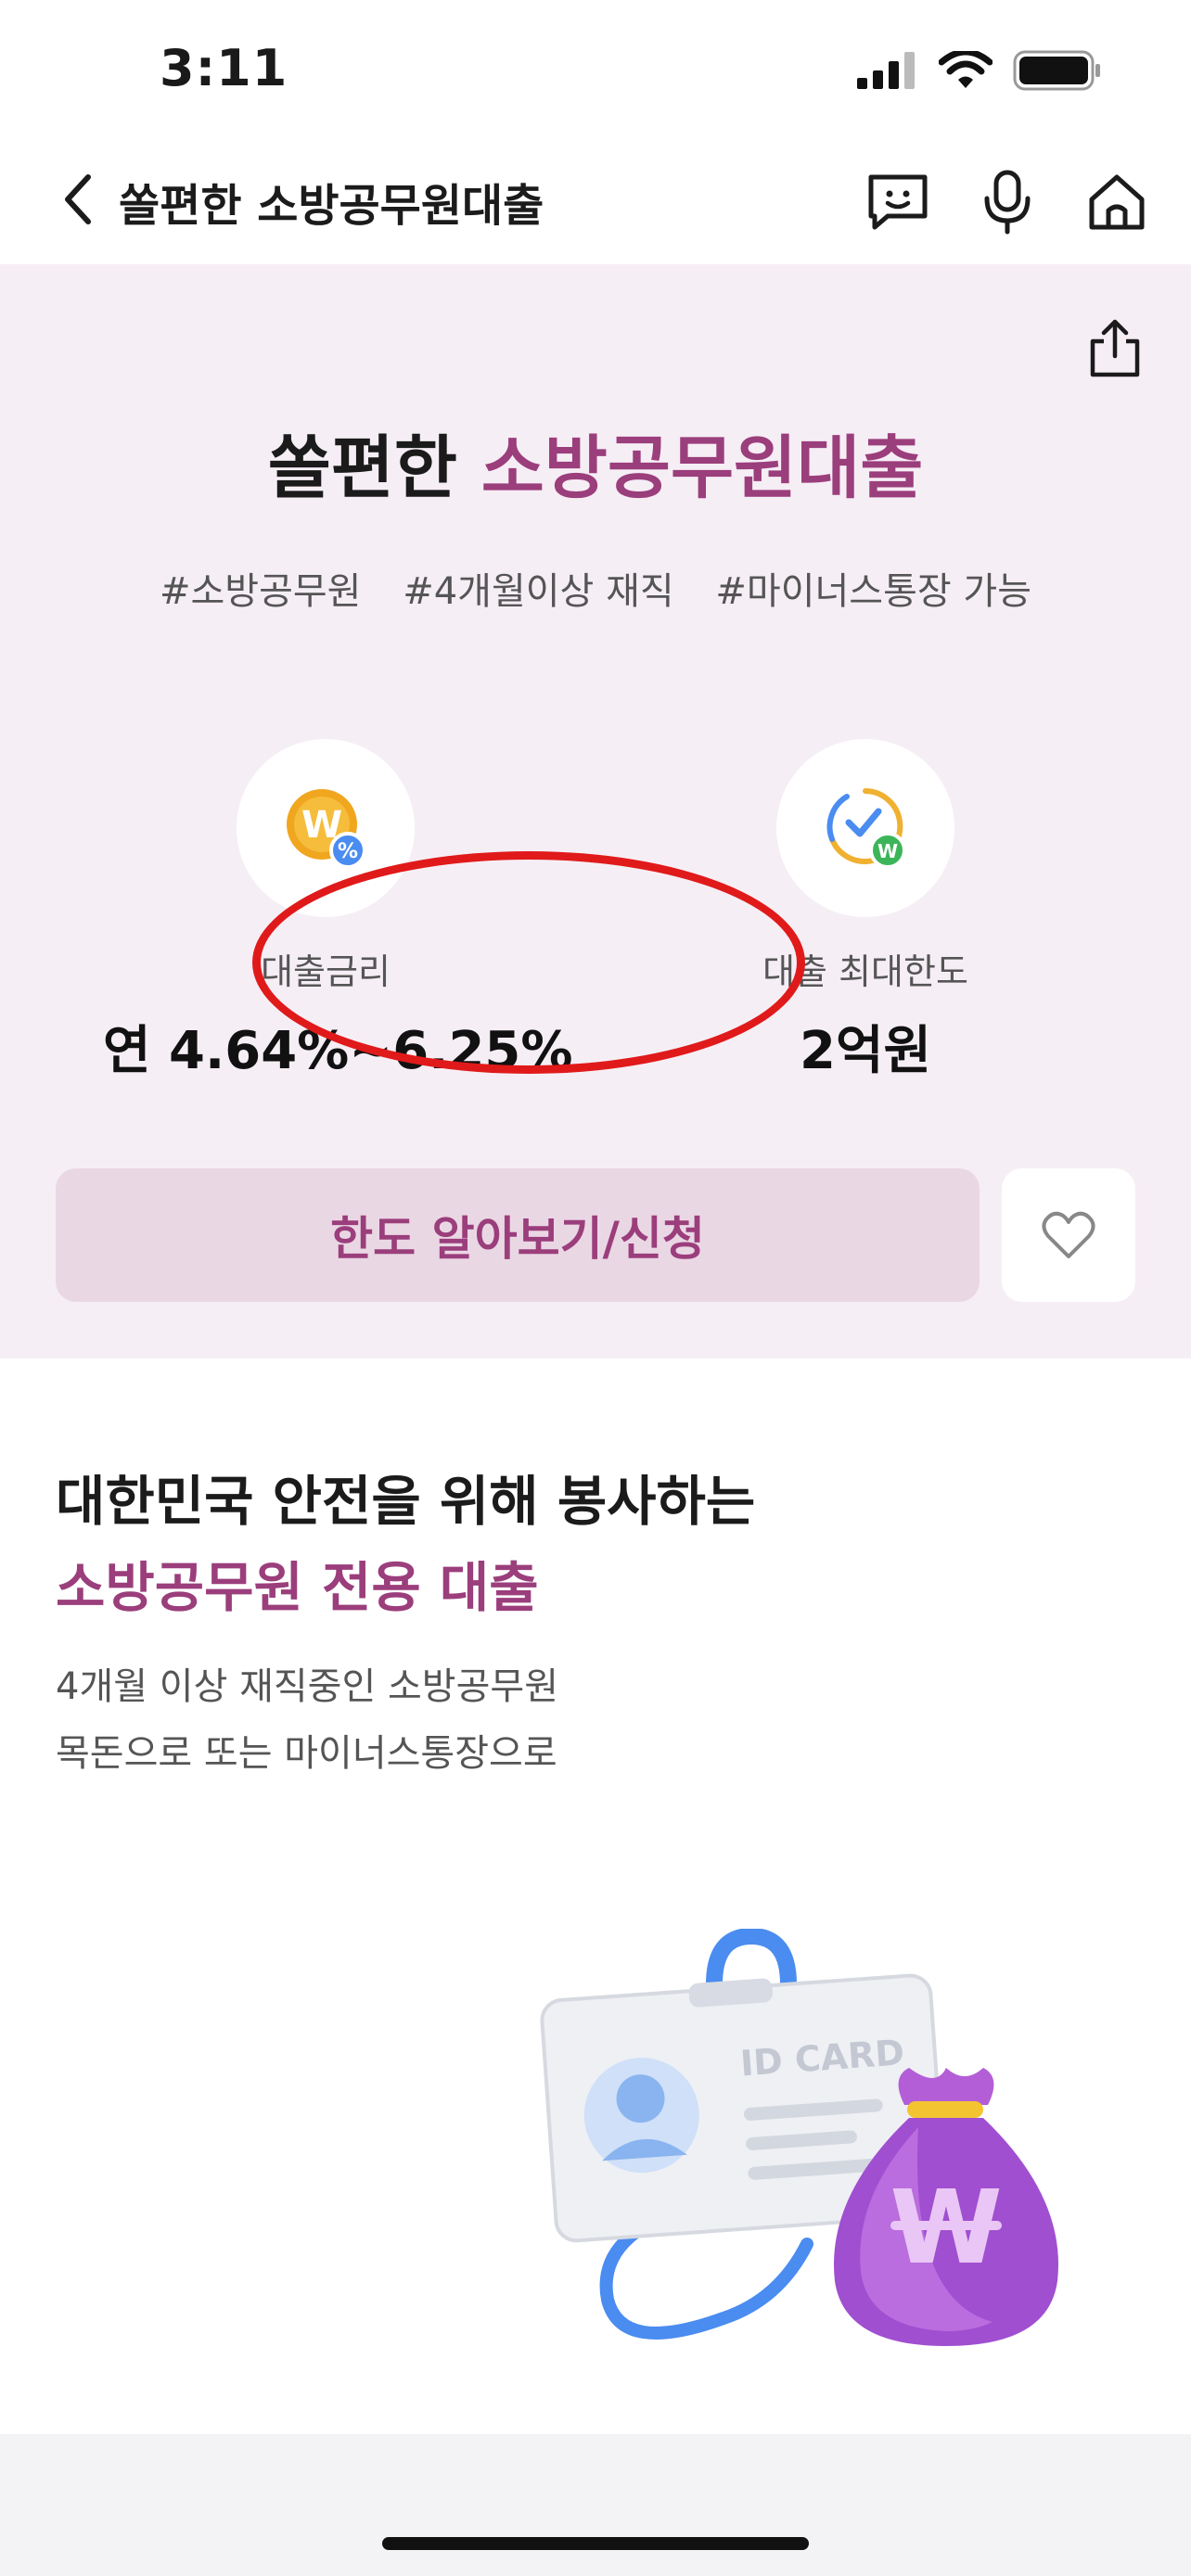 The image size is (1191, 2576). Describe the element at coordinates (595, 2543) in the screenshot. I see `home-indicator` at that location.